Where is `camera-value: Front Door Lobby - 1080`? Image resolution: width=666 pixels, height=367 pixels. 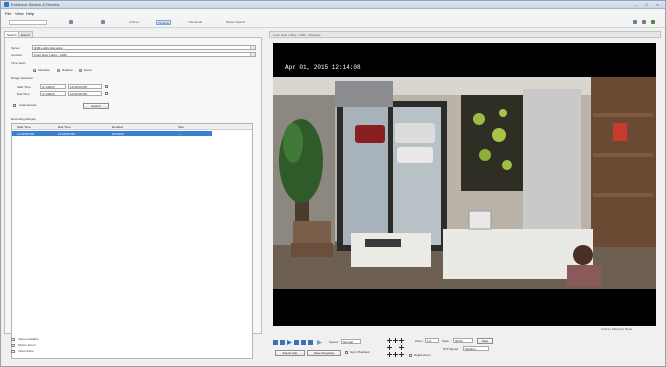 camera-value: Front Door Lobby - 1080 is located at coordinates (50, 55).